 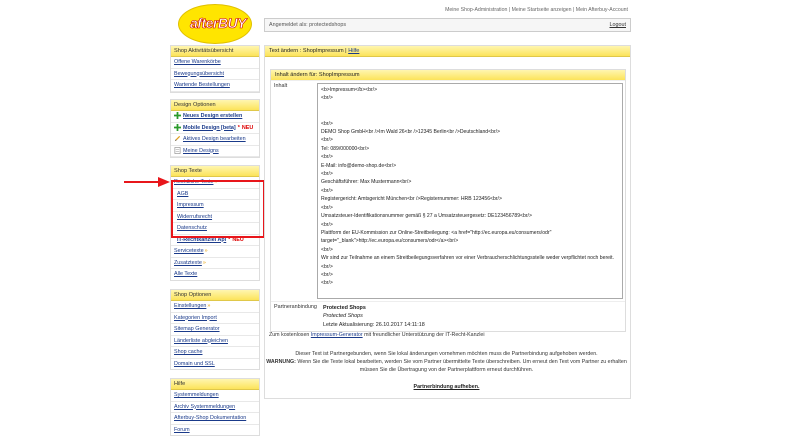 What do you see at coordinates (308, 25) in the screenshot?
I see `logged-in-label: Angemeldet als: protectedshops` at bounding box center [308, 25].